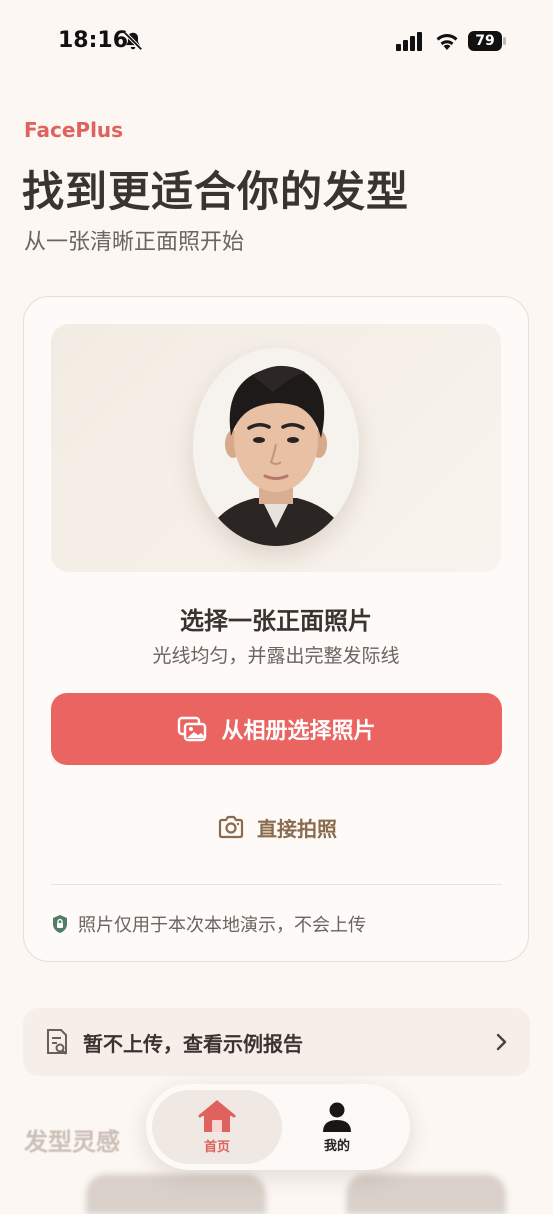 The image size is (553, 1214). I want to click on upload-card-title: 选择一张正面照片, so click(276, 621).